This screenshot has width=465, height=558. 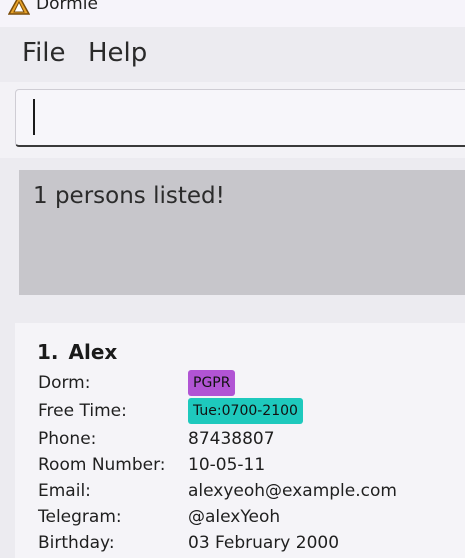 I want to click on birthday-value: 03 February 2000, so click(x=264, y=543).